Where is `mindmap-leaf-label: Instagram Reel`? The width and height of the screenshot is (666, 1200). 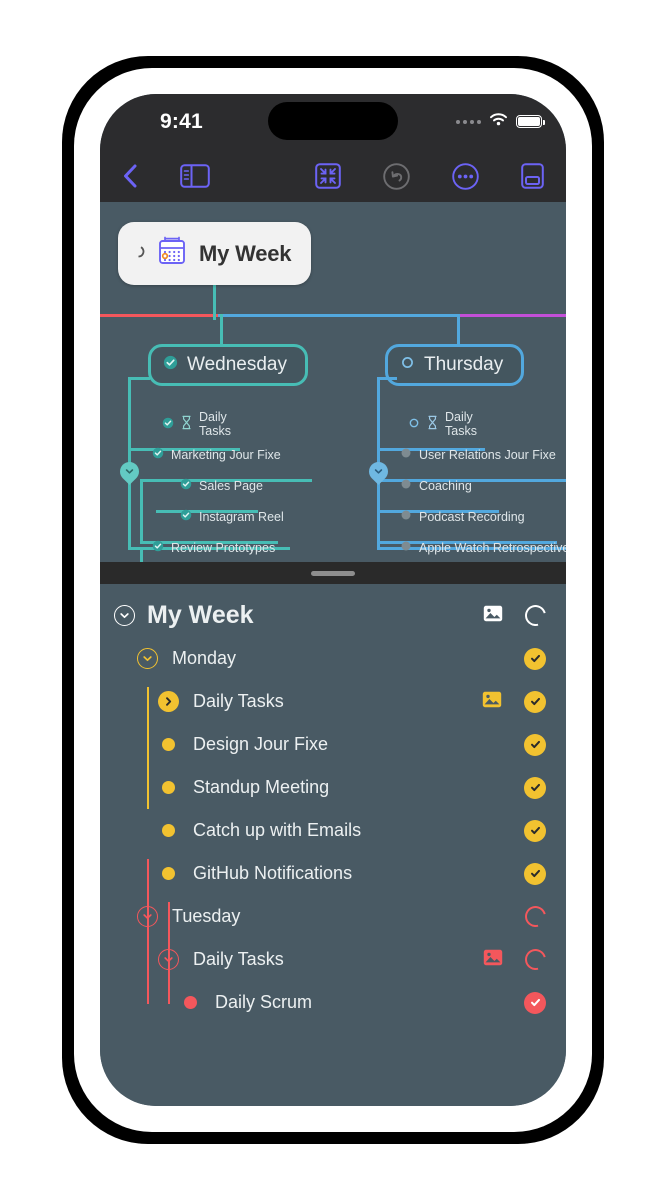
mindmap-leaf-label: Instagram Reel is located at coordinates (241, 516).